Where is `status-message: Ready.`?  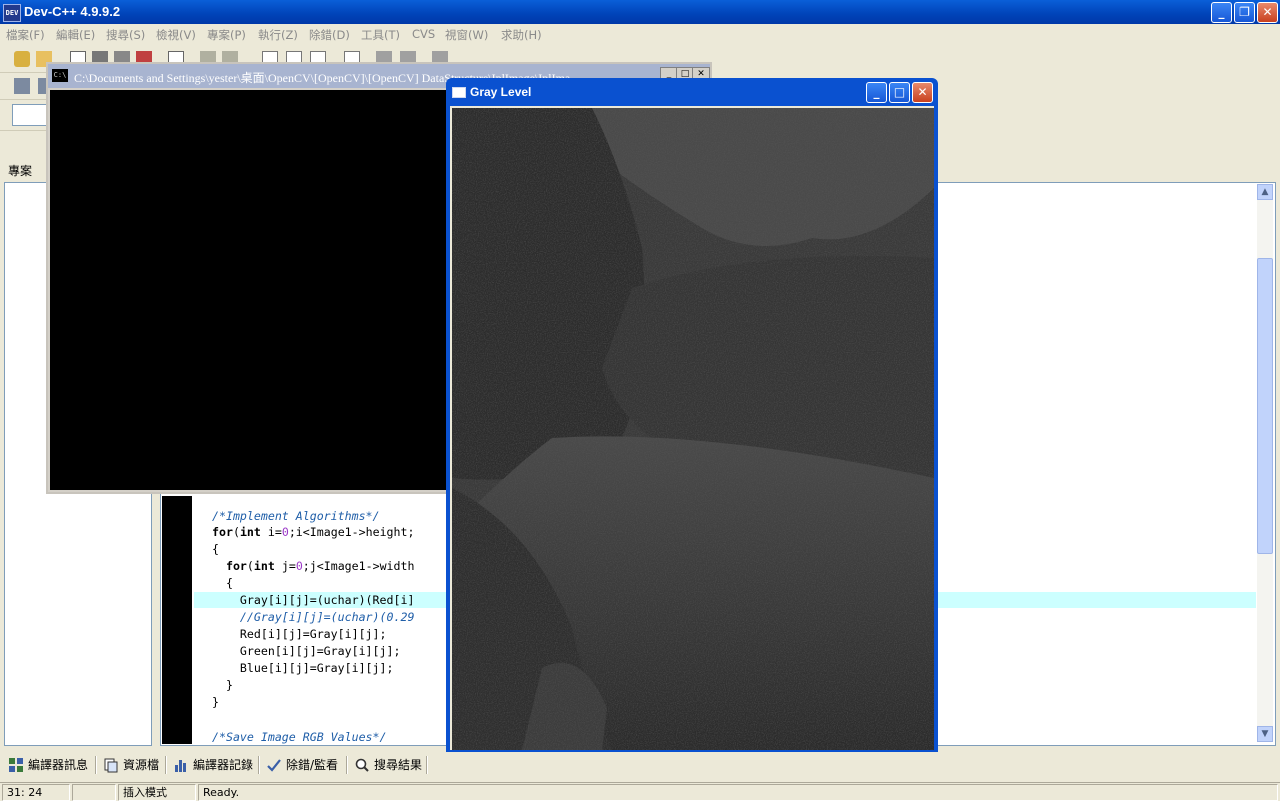 status-message: Ready. is located at coordinates (738, 792).